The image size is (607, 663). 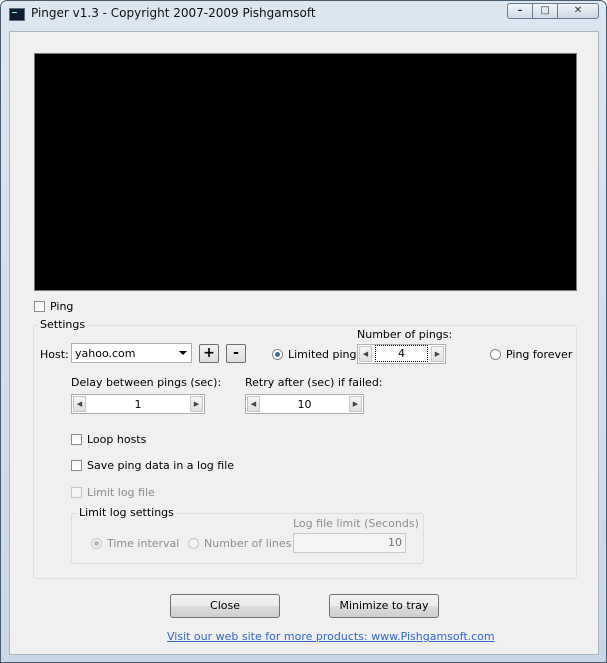 What do you see at coordinates (76, 492) in the screenshot?
I see `limit-log-checkbox` at bounding box center [76, 492].